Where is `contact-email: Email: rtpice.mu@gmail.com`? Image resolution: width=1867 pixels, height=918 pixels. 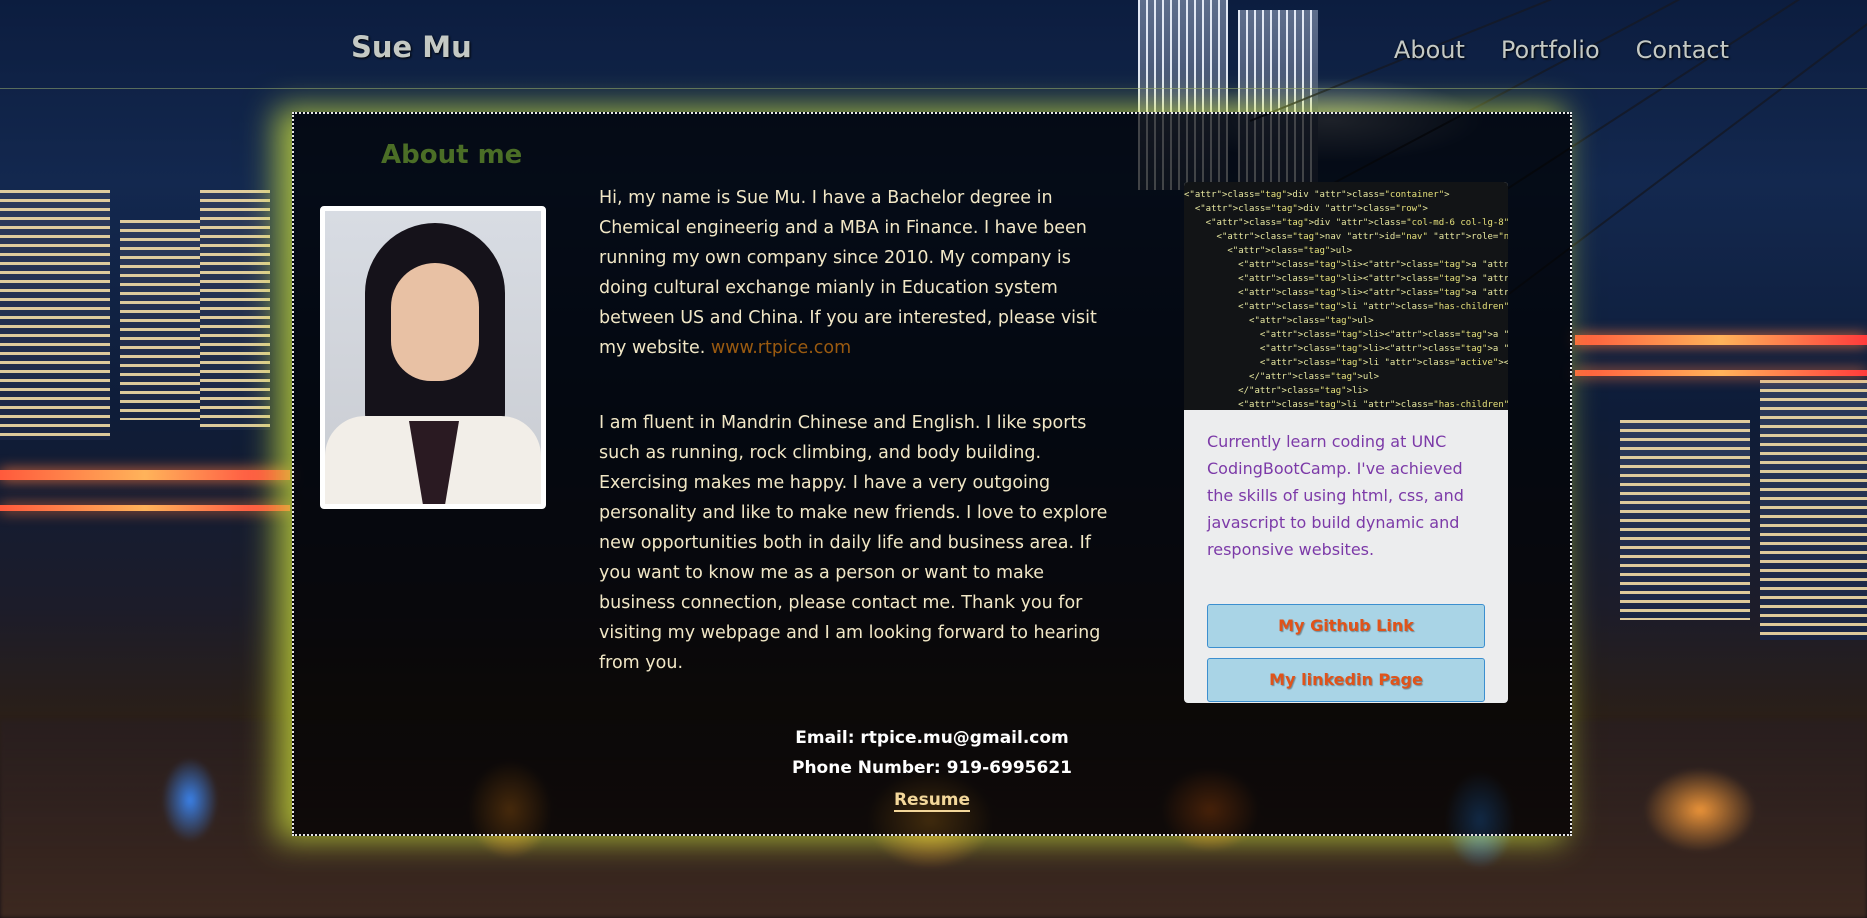 contact-email: Email: rtpice.mu@gmail.com is located at coordinates (932, 738).